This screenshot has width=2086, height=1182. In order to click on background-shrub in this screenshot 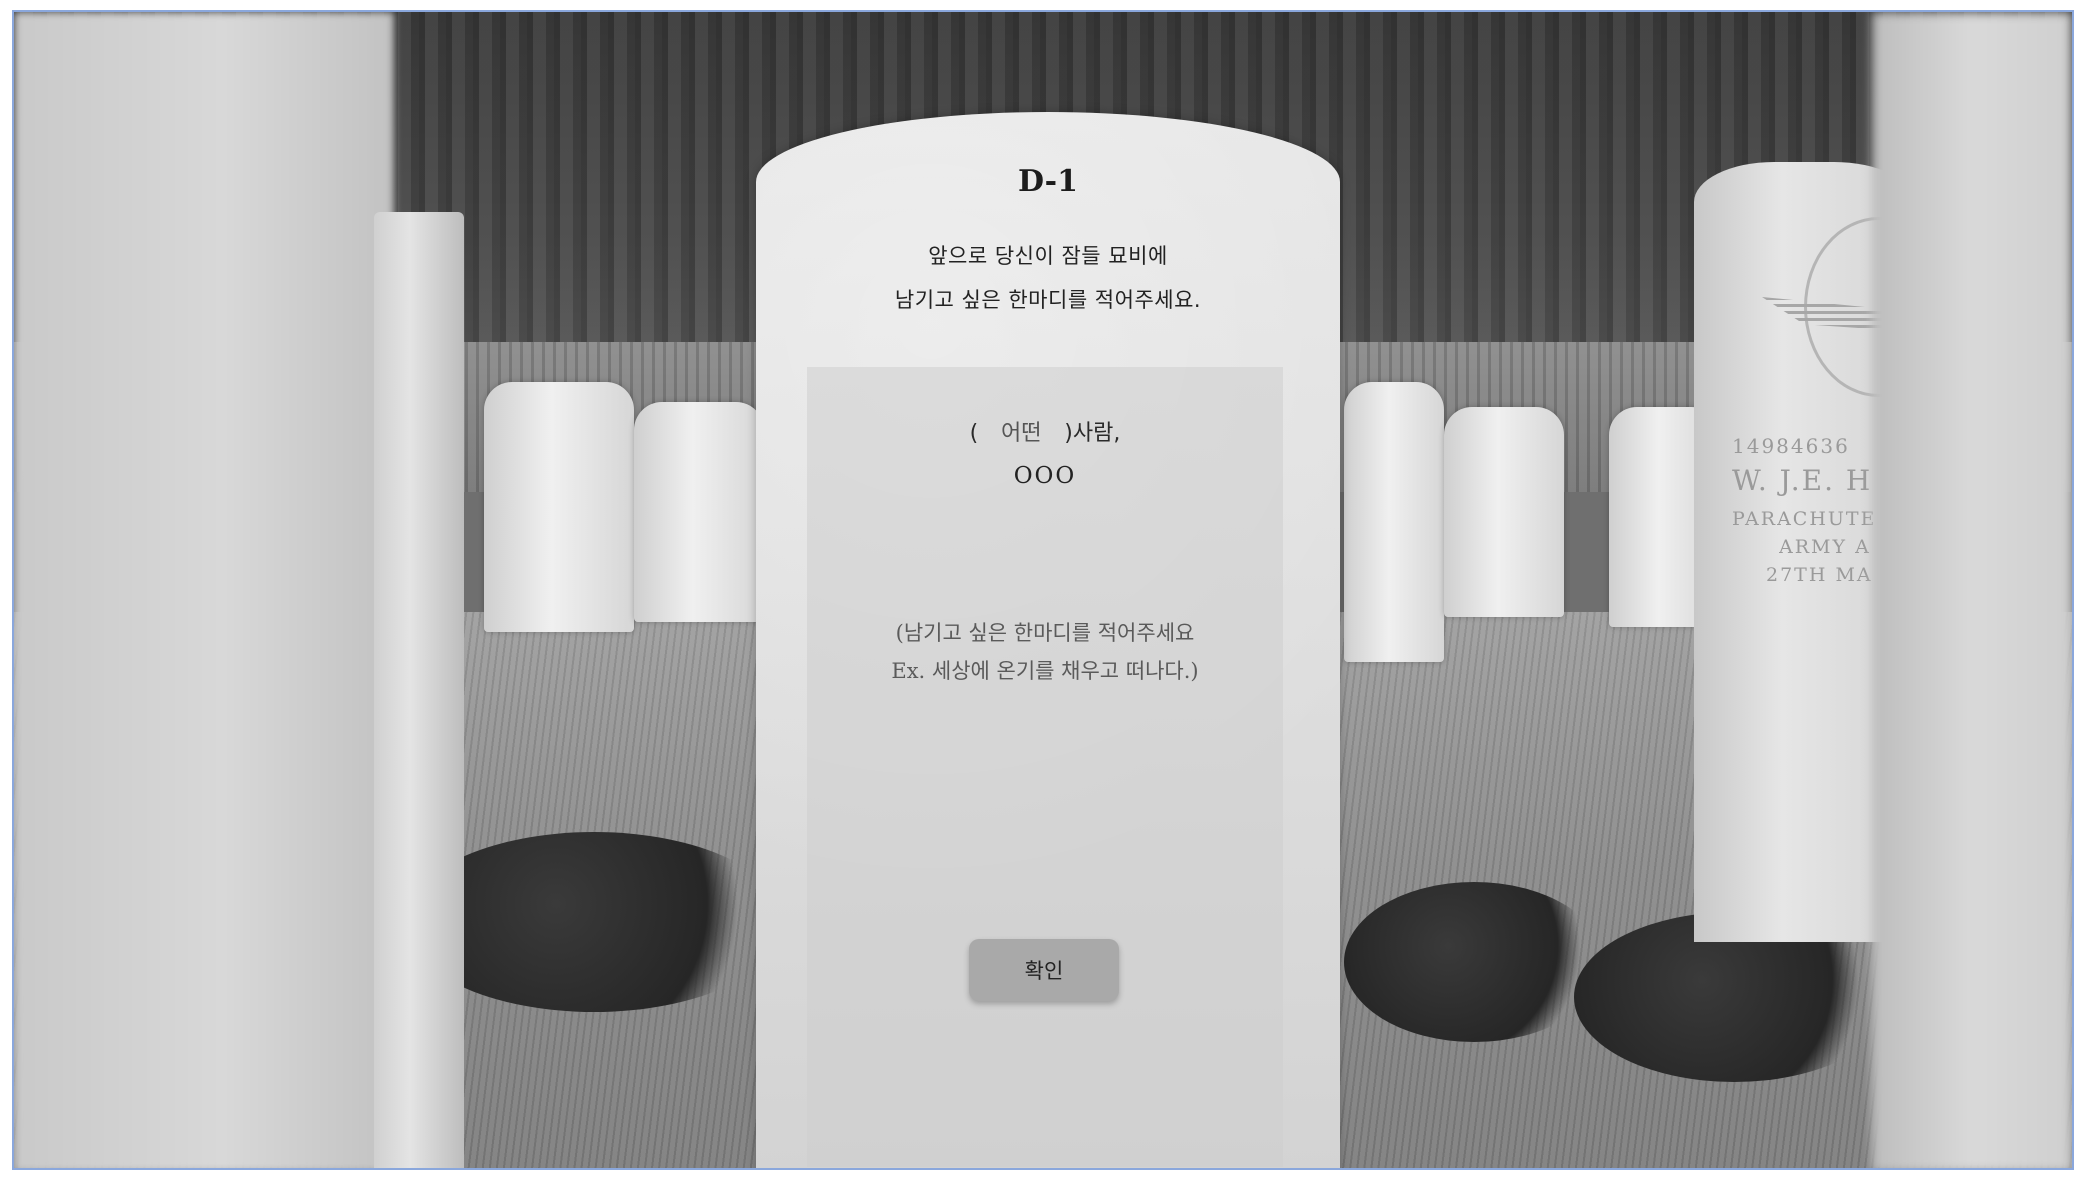, I will do `click(1474, 962)`.